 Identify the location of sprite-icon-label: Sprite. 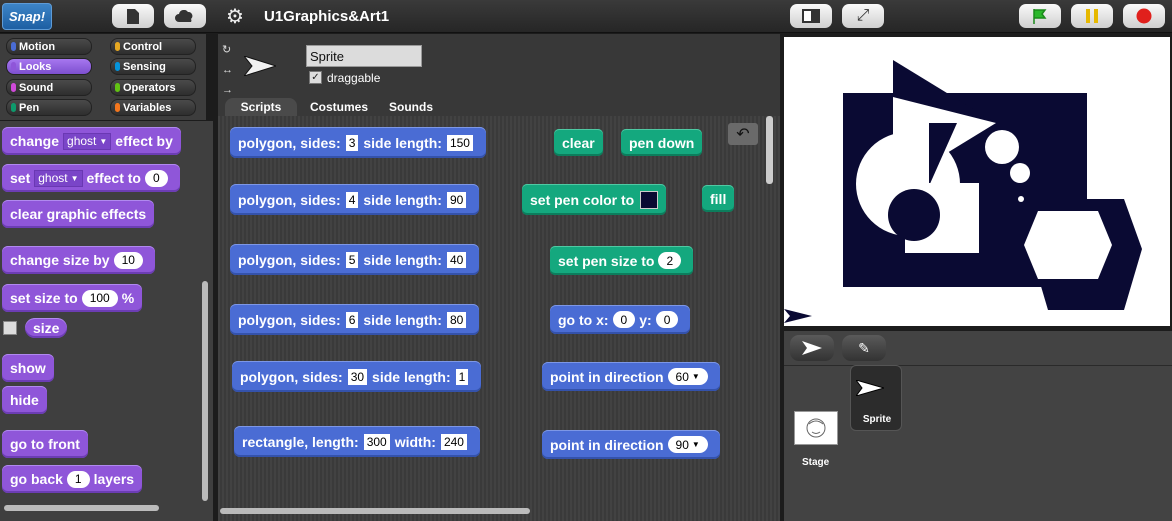
(877, 419).